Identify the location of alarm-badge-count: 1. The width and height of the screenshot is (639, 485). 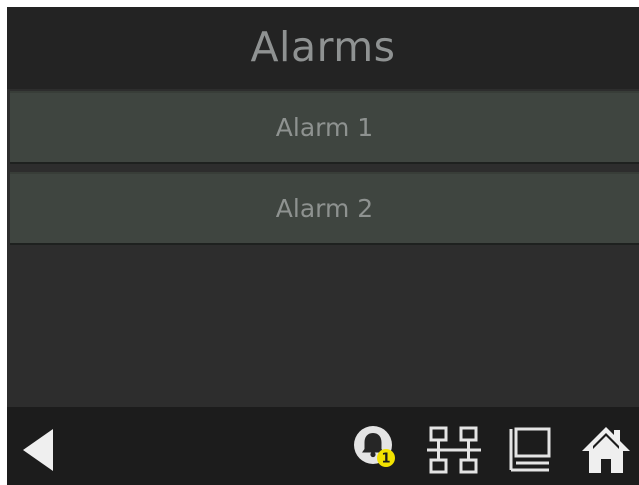
(385, 459).